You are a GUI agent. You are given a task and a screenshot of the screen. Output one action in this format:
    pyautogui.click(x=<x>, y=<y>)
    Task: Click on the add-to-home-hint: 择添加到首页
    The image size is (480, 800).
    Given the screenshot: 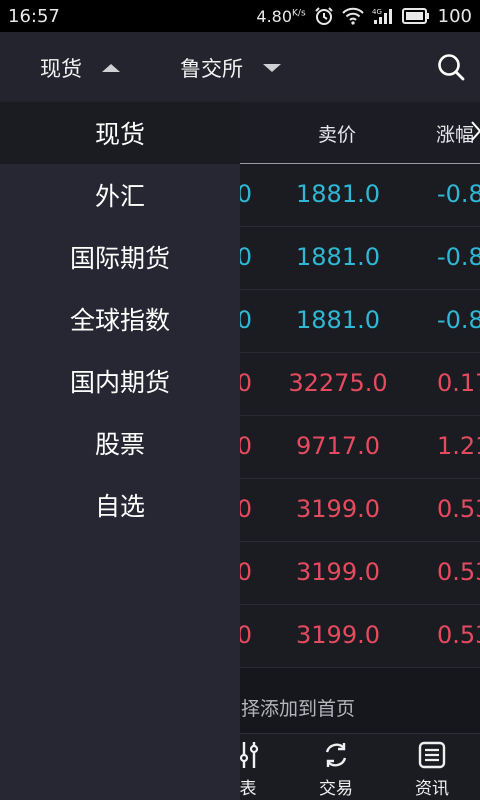 What is the action you would take?
    pyautogui.click(x=298, y=707)
    